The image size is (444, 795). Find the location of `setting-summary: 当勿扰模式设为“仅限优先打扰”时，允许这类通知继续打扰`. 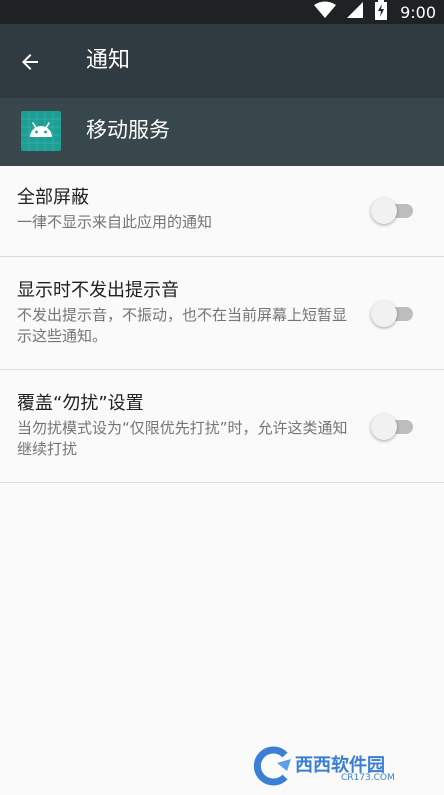

setting-summary: 当勿扰模式设为“仅限优先打扰”时，允许这类通知继续打扰 is located at coordinates (182, 438).